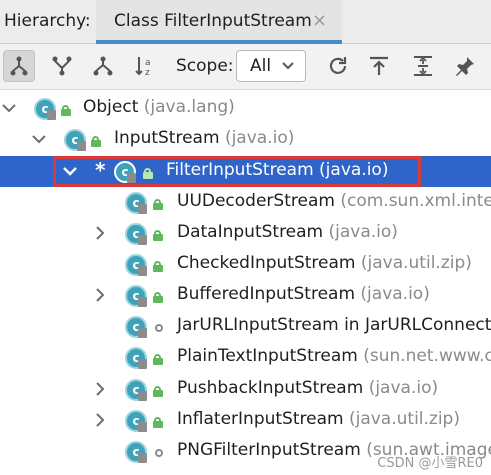 Image resolution: width=491 pixels, height=475 pixels. I want to click on tree-item-label: InputStream (java.io), so click(204, 138).